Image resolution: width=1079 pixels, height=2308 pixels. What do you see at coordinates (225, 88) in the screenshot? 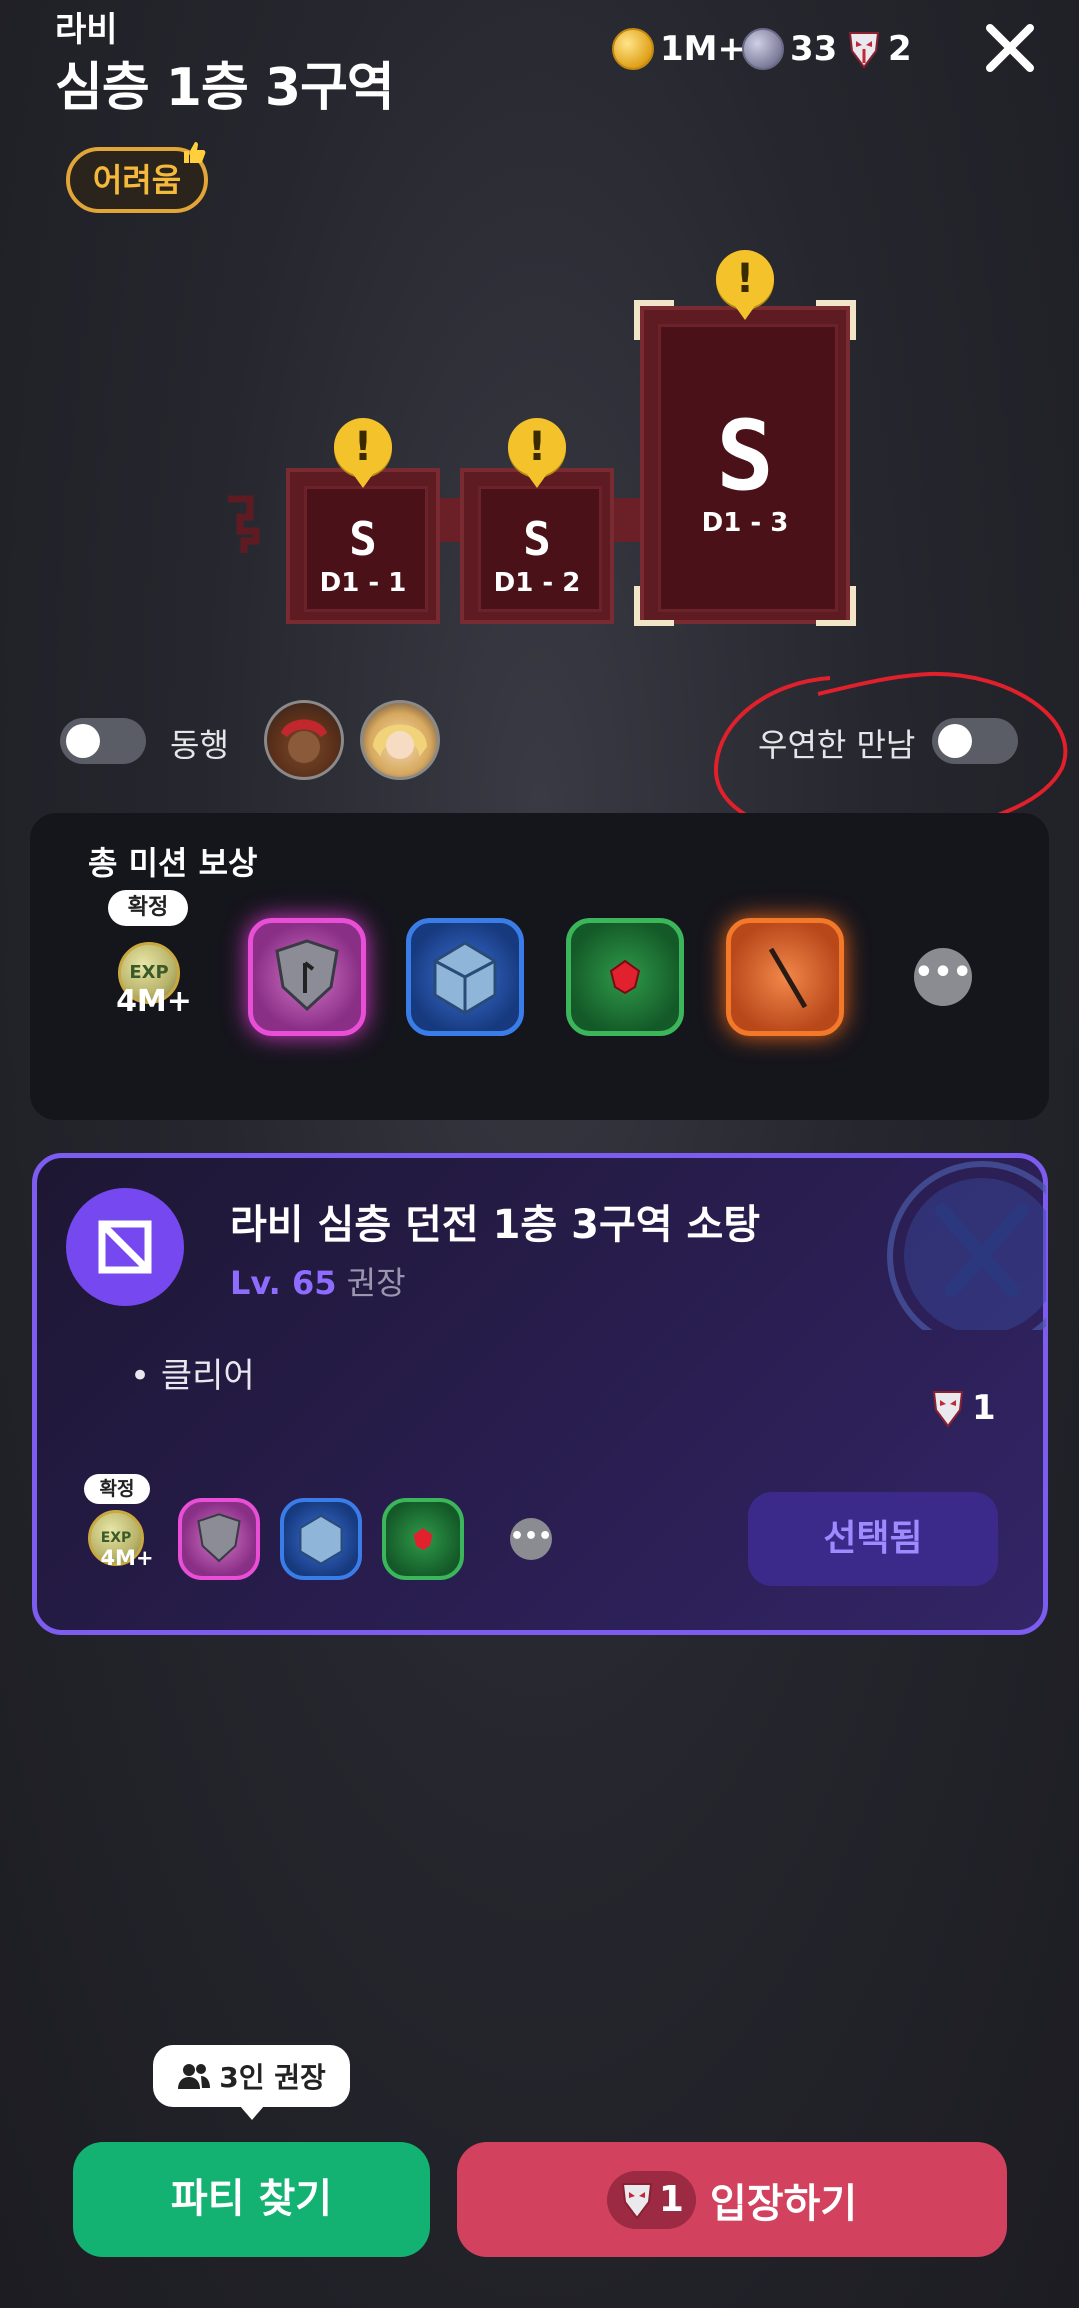
I see `page-title: 심층 1층 3구역` at bounding box center [225, 88].